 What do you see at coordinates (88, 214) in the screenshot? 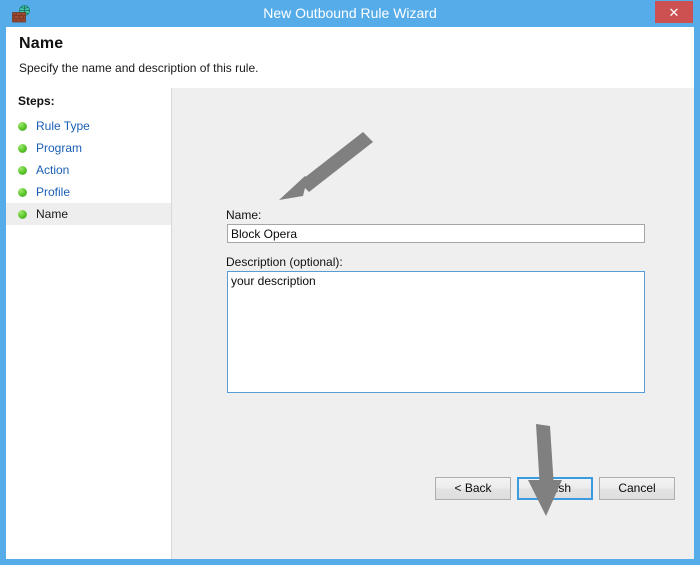
I see `sidebar-item-name: Name` at bounding box center [88, 214].